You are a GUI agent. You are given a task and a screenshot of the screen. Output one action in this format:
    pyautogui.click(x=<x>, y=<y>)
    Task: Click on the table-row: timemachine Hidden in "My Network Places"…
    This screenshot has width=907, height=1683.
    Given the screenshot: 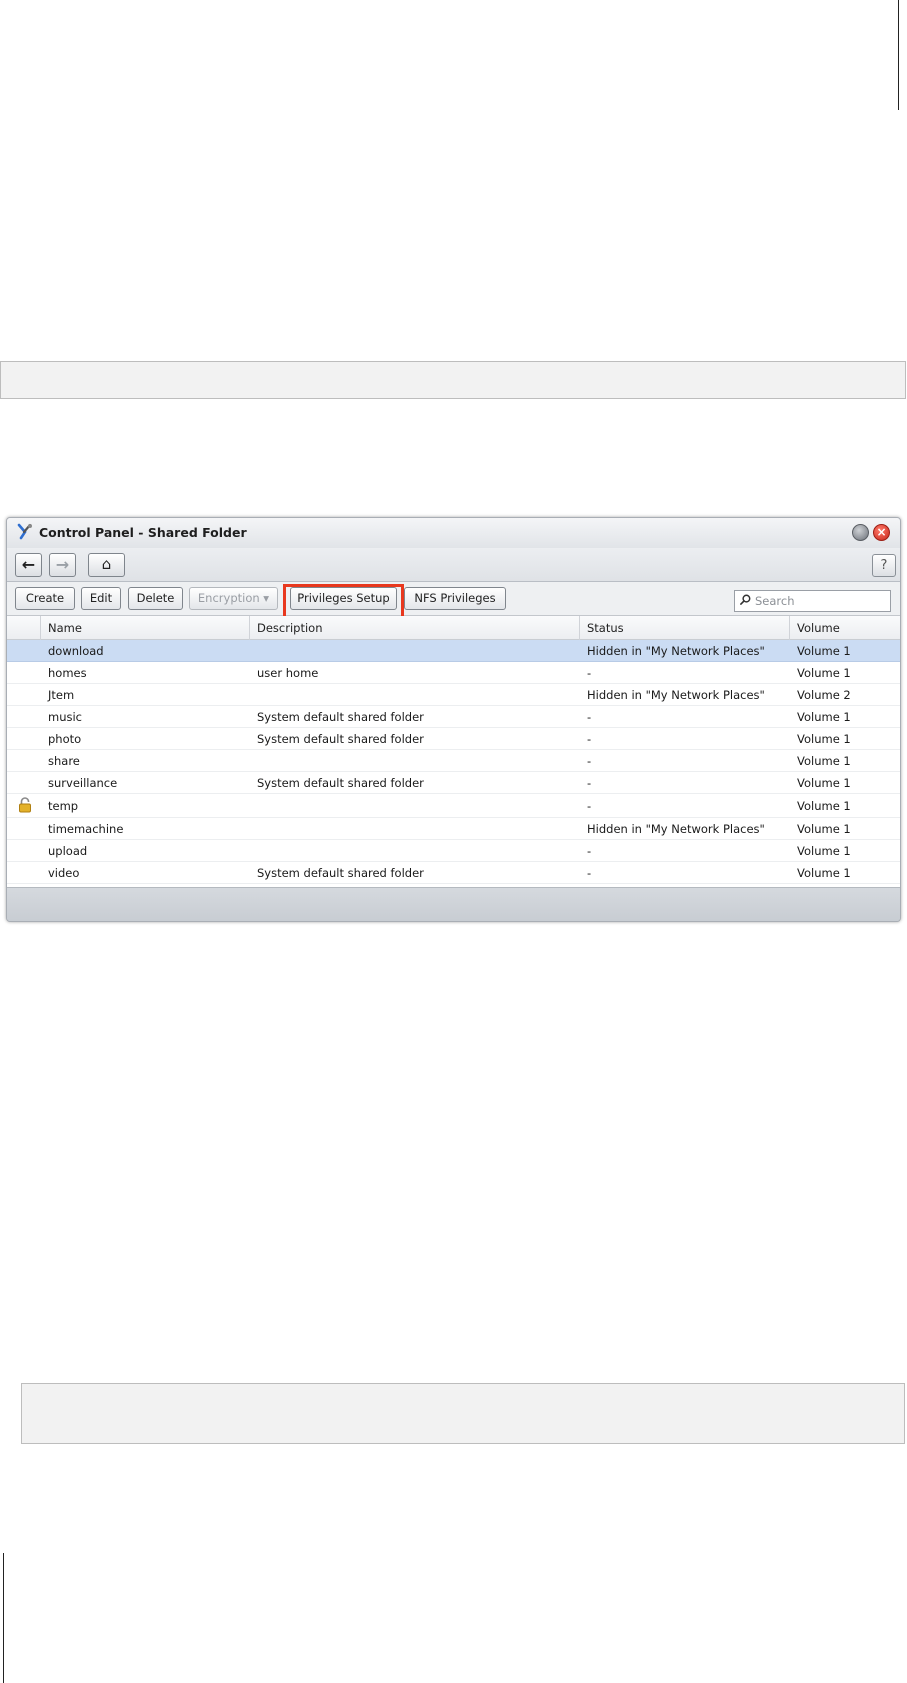 What is the action you would take?
    pyautogui.click(x=453, y=829)
    